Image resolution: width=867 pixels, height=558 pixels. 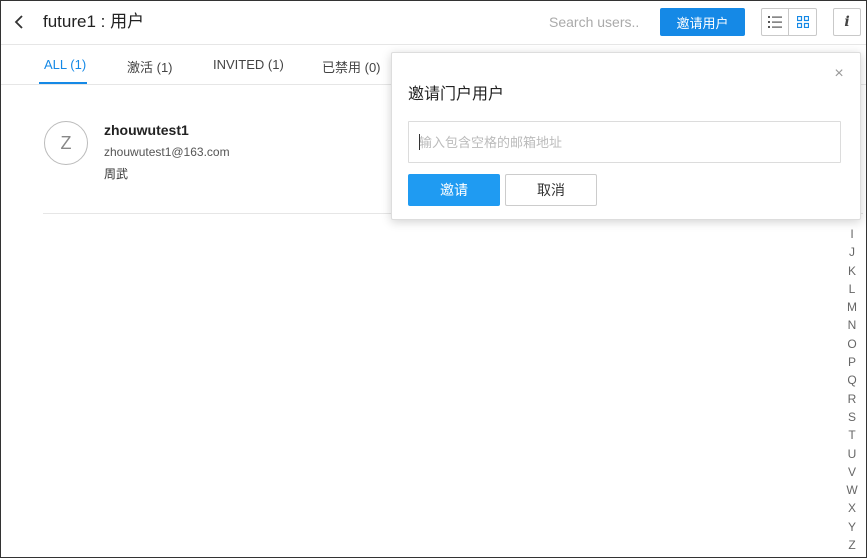 I want to click on alphabet-letter: T, so click(x=852, y=435).